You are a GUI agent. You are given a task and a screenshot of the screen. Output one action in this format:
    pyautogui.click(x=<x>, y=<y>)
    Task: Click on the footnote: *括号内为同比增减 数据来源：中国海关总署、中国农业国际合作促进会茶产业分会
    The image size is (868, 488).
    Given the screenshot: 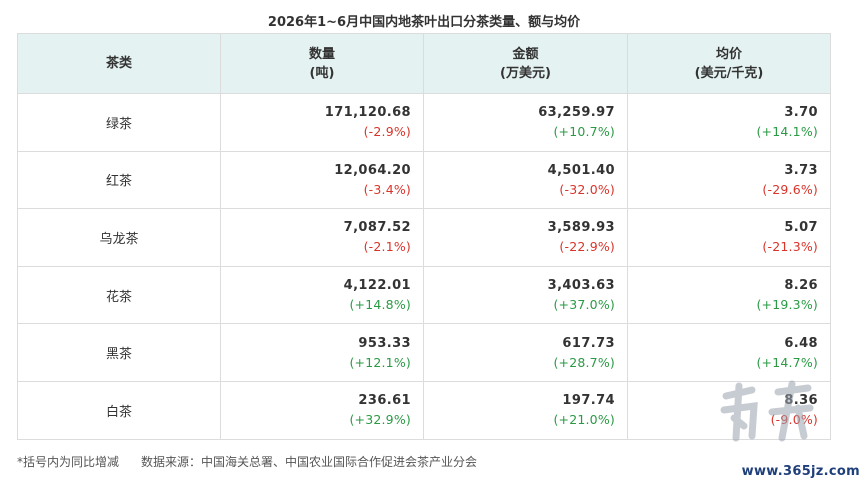 What is the action you would take?
    pyautogui.click(x=247, y=461)
    